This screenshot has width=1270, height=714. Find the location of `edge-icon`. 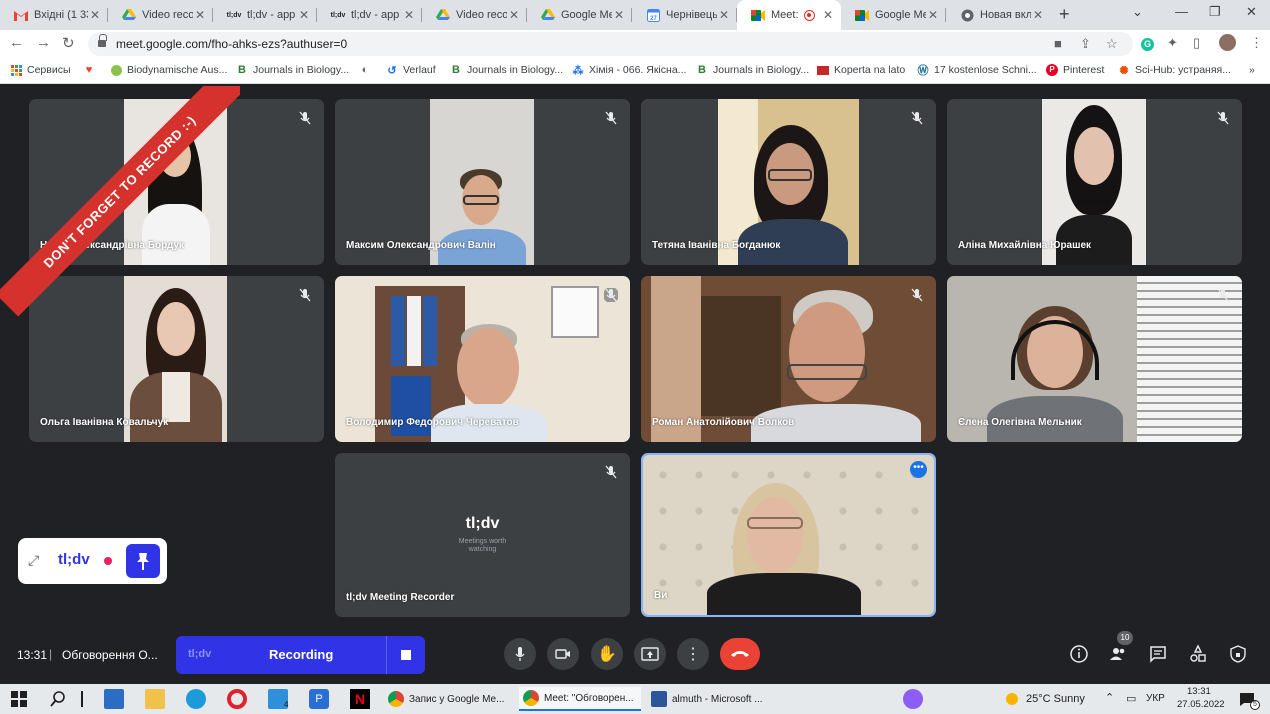

edge-icon is located at coordinates (196, 699).